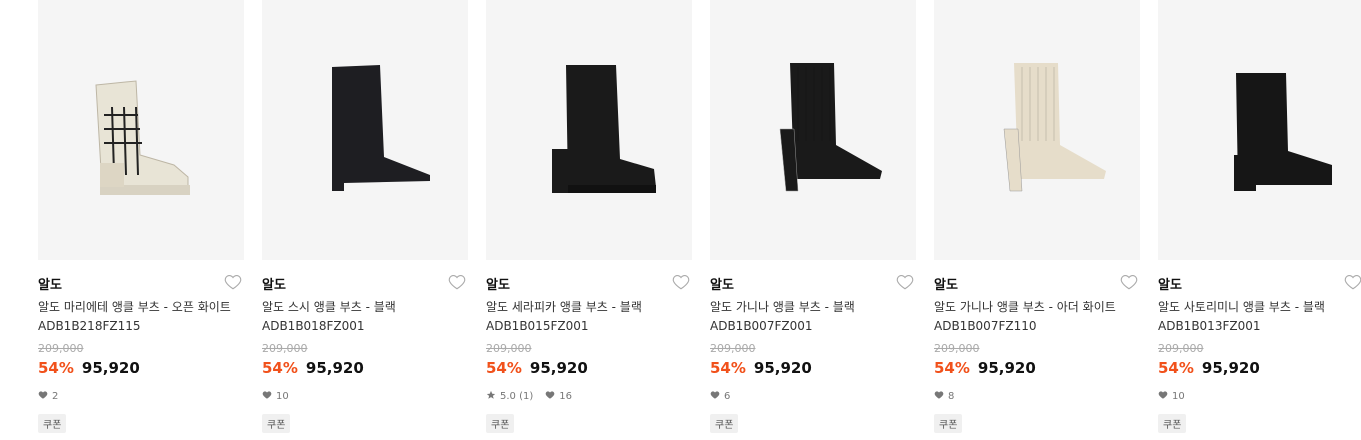  Describe the element at coordinates (1259, 317) in the screenshot. I see `product-title: 알도 사토리미니 앵클 부츠 - 블랙 ADB1B013FZ001` at that location.